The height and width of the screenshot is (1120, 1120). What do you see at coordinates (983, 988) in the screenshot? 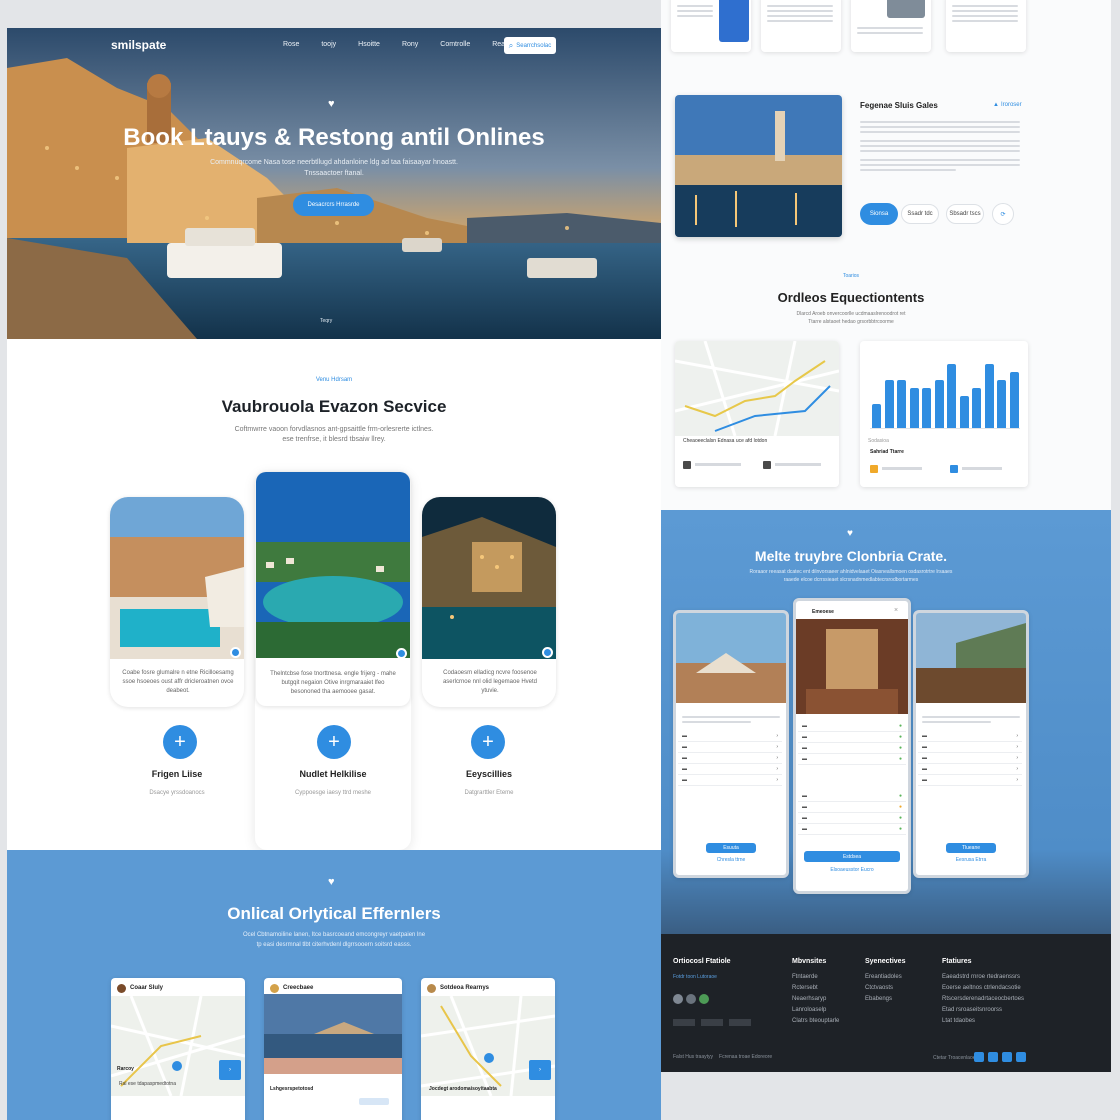
I see `footer-link: Eoerse aeltnos ctrlendacsotie` at bounding box center [983, 988].